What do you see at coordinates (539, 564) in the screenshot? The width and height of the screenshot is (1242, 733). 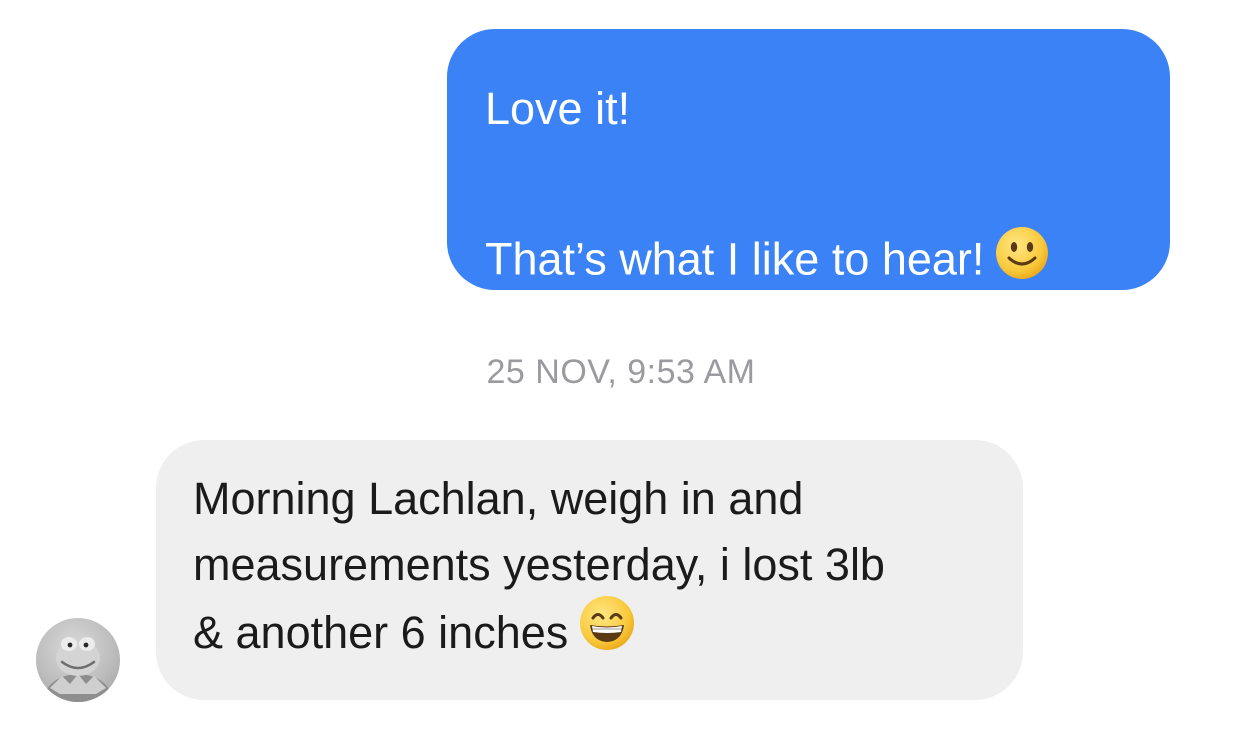 I see `incoming-message-line-2: measurements yesterday, i lost 3lb` at bounding box center [539, 564].